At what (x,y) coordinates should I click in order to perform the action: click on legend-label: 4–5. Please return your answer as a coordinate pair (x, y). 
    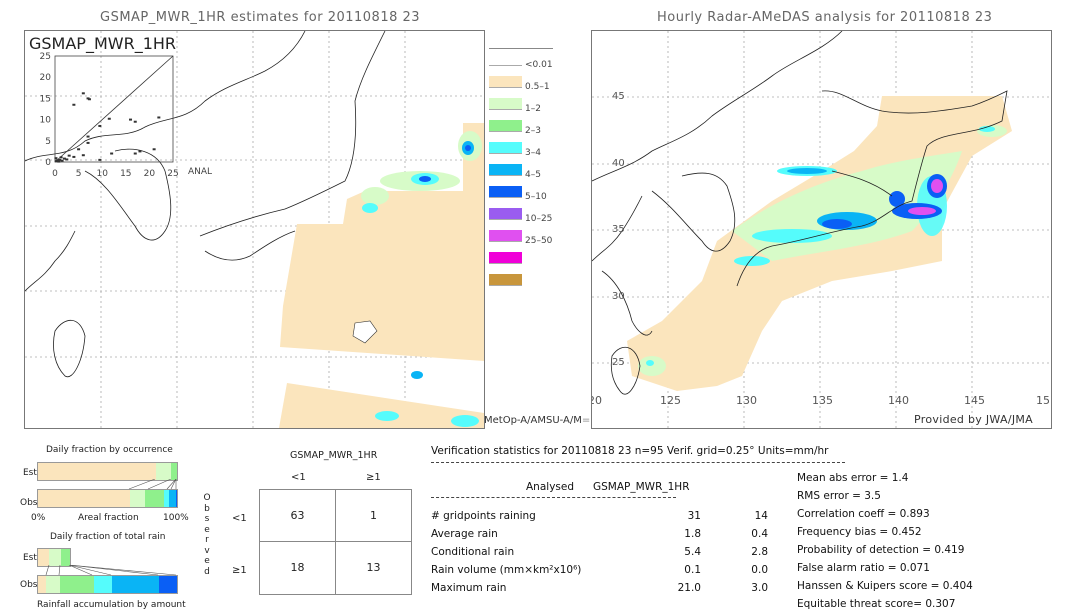
    Looking at the image, I should click on (533, 175).